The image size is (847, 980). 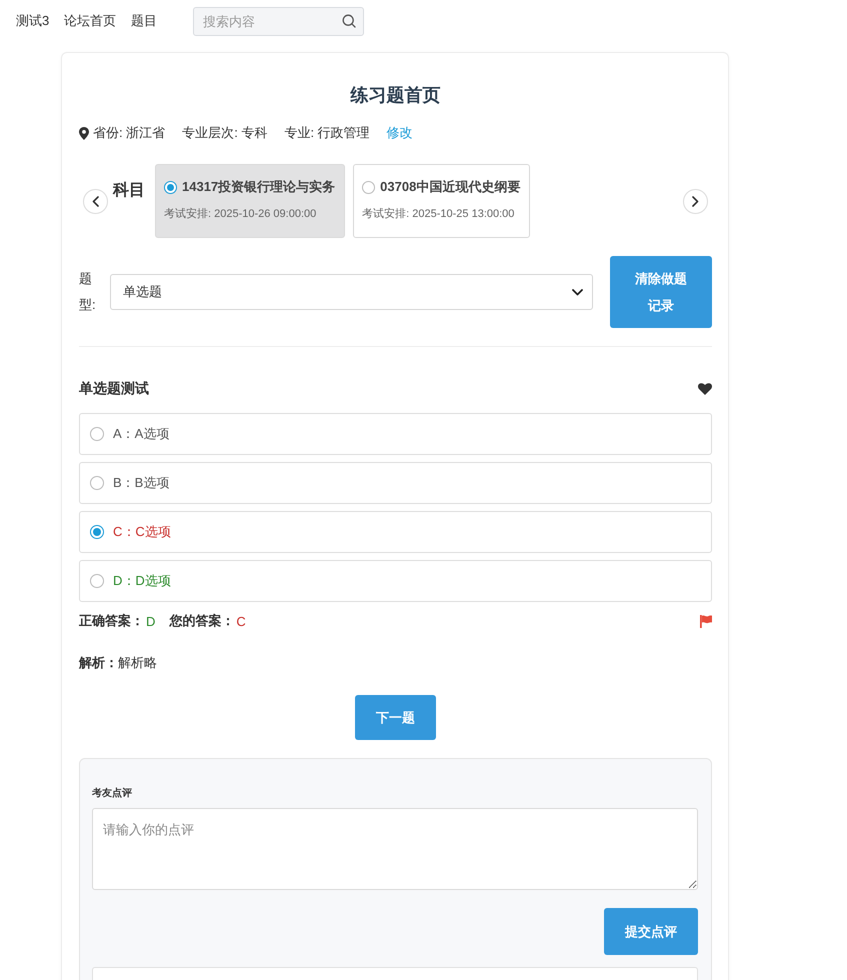 I want to click on option-text: A：A选项, so click(x=141, y=434).